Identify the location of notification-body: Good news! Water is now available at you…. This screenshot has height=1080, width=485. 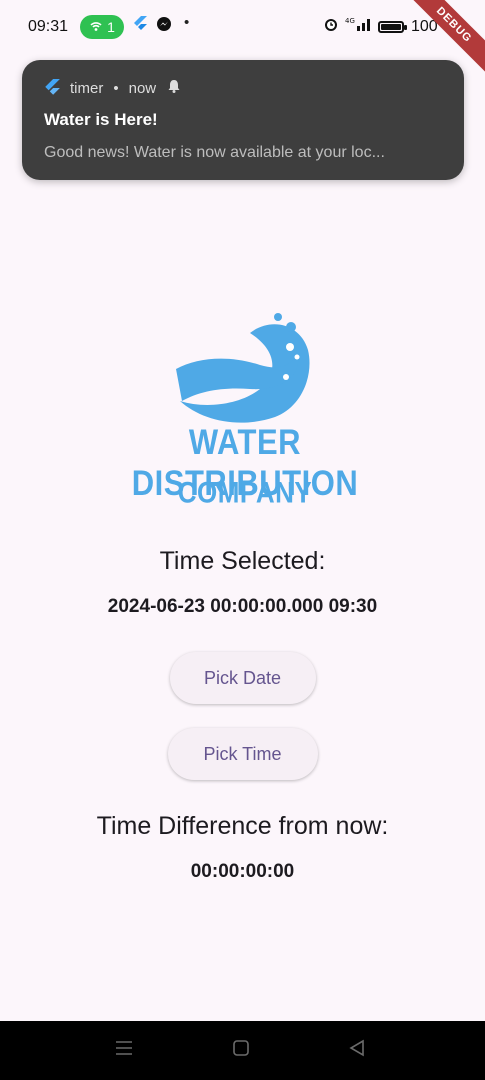
(214, 152).